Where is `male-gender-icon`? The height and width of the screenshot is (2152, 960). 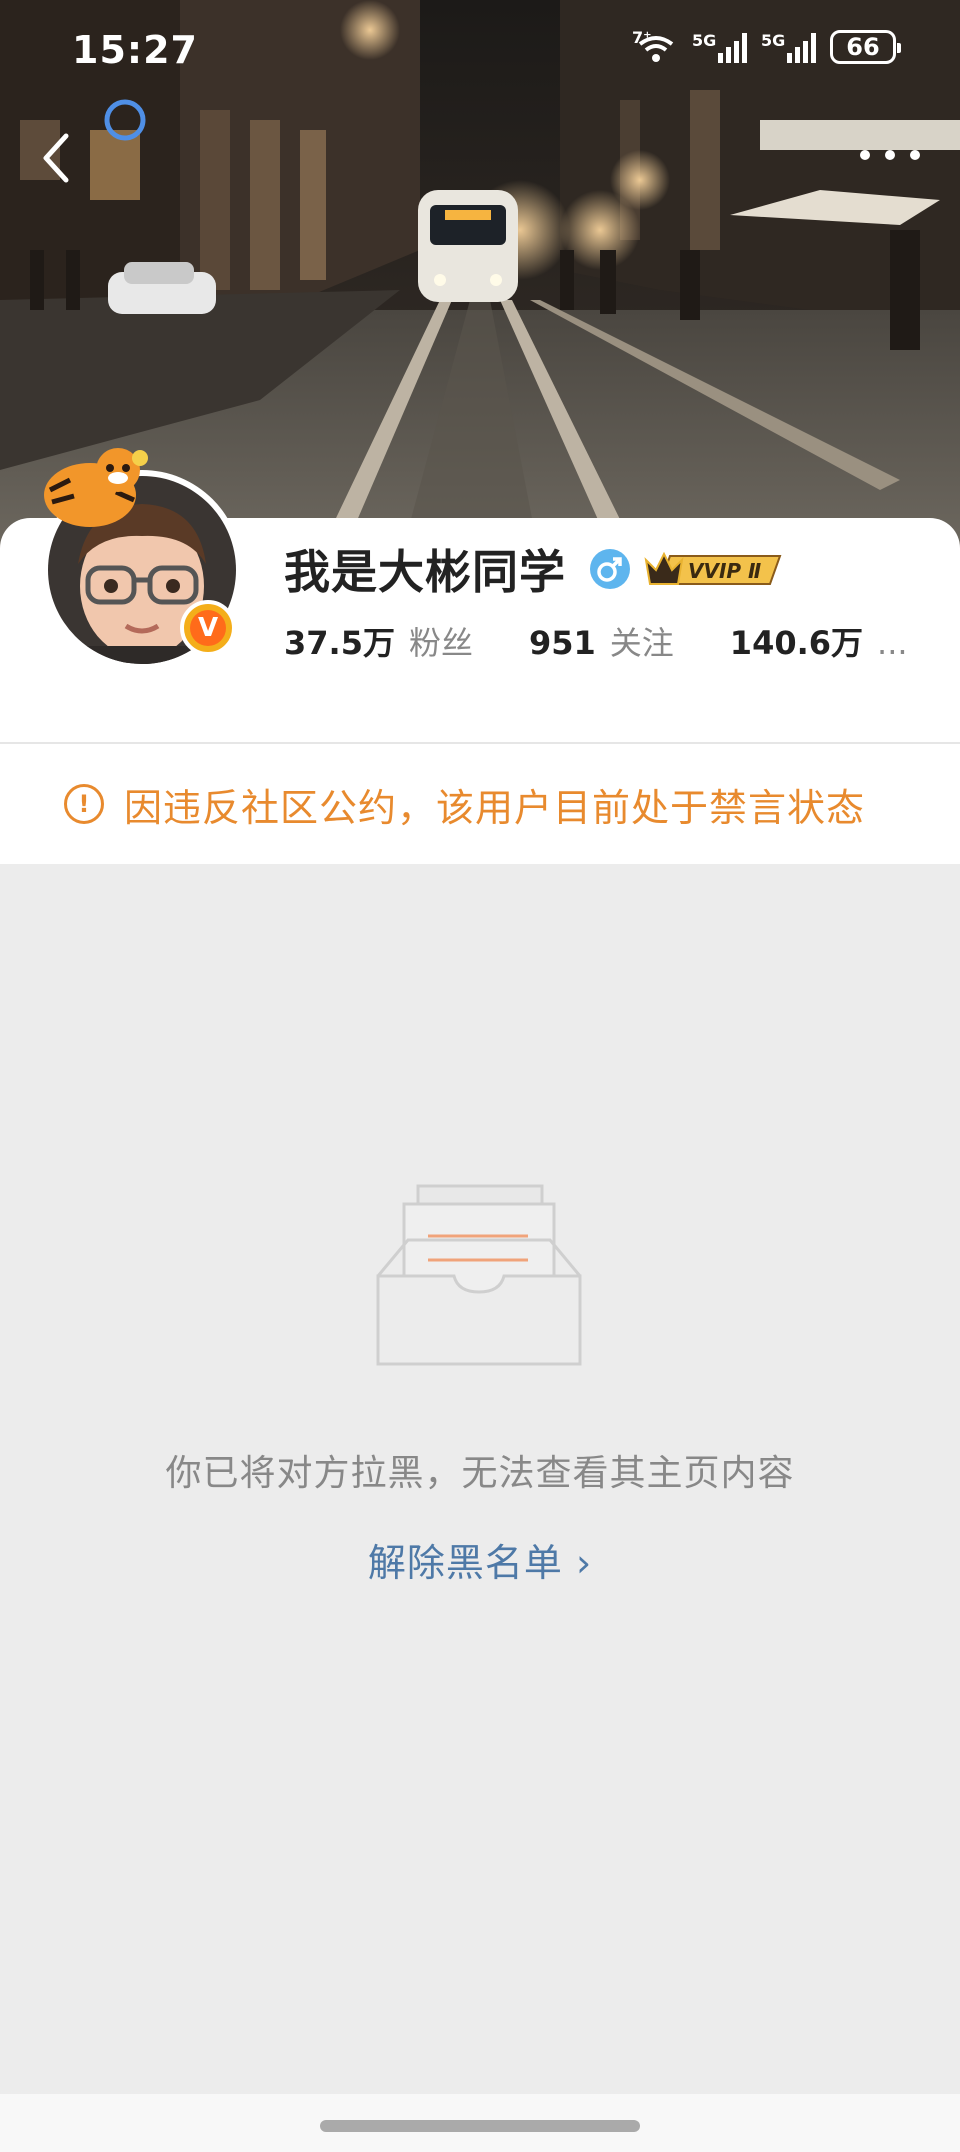
male-gender-icon is located at coordinates (610, 569).